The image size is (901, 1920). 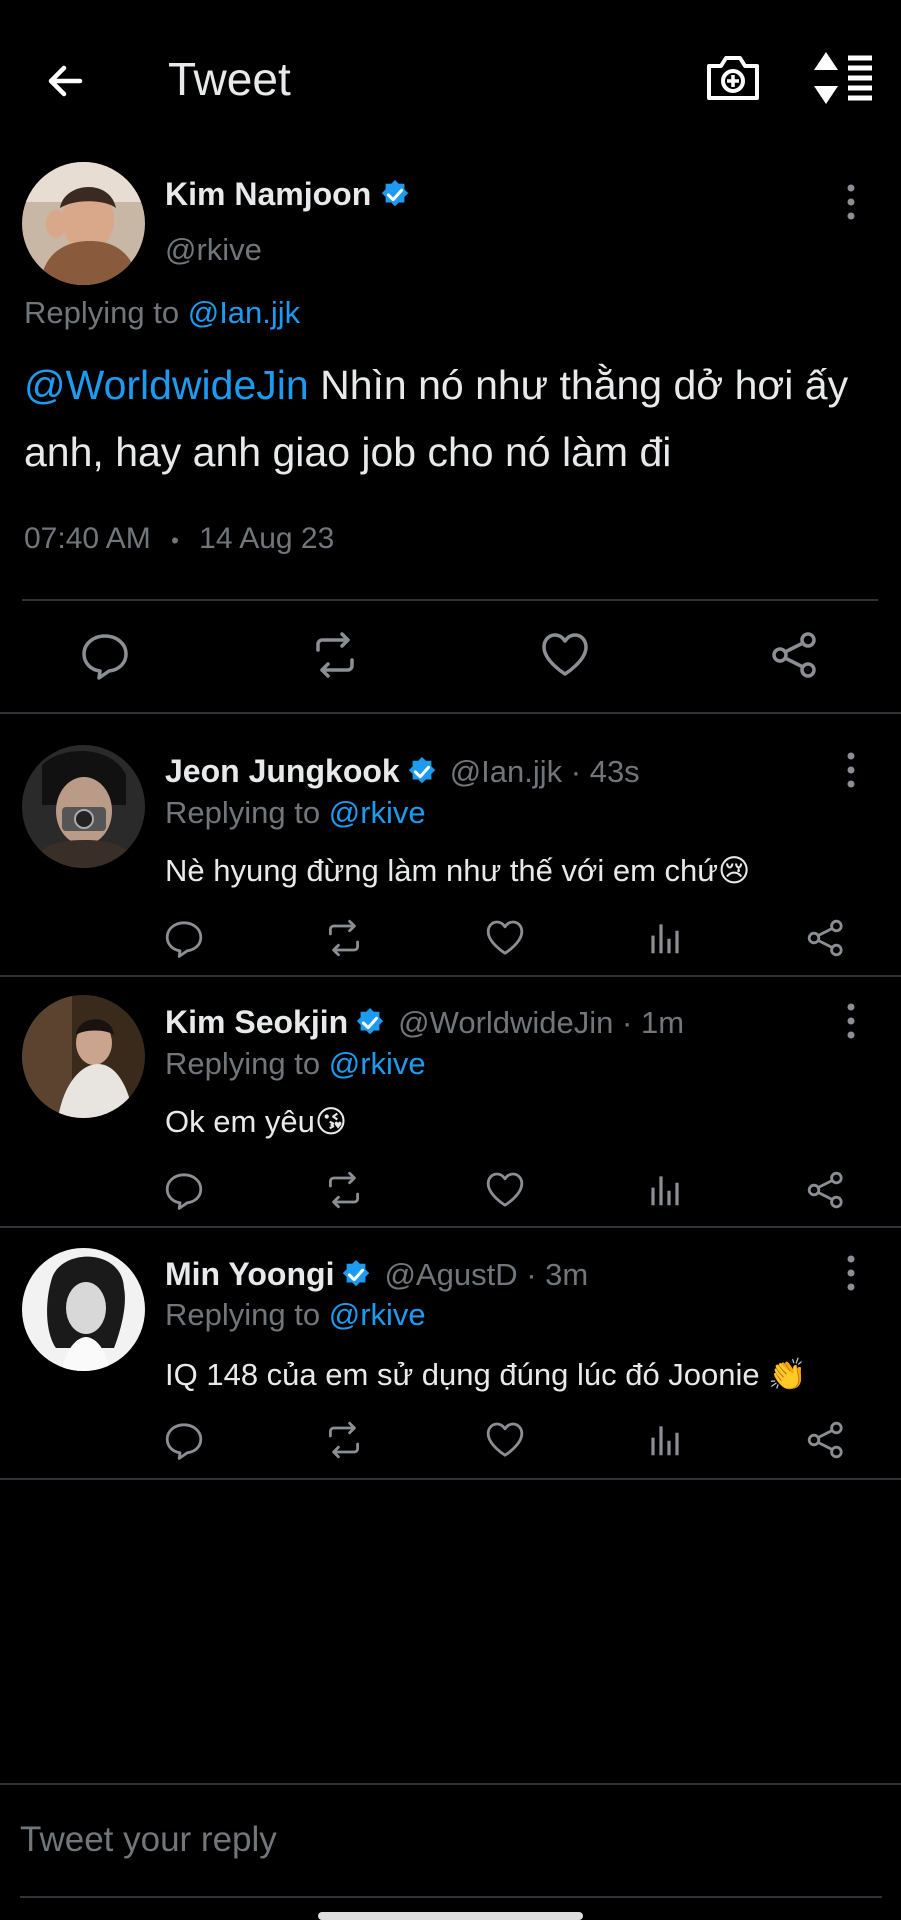 I want to click on reply-author-row: Kim Seokjin @WorldwideJin · 1m, so click(x=424, y=1022).